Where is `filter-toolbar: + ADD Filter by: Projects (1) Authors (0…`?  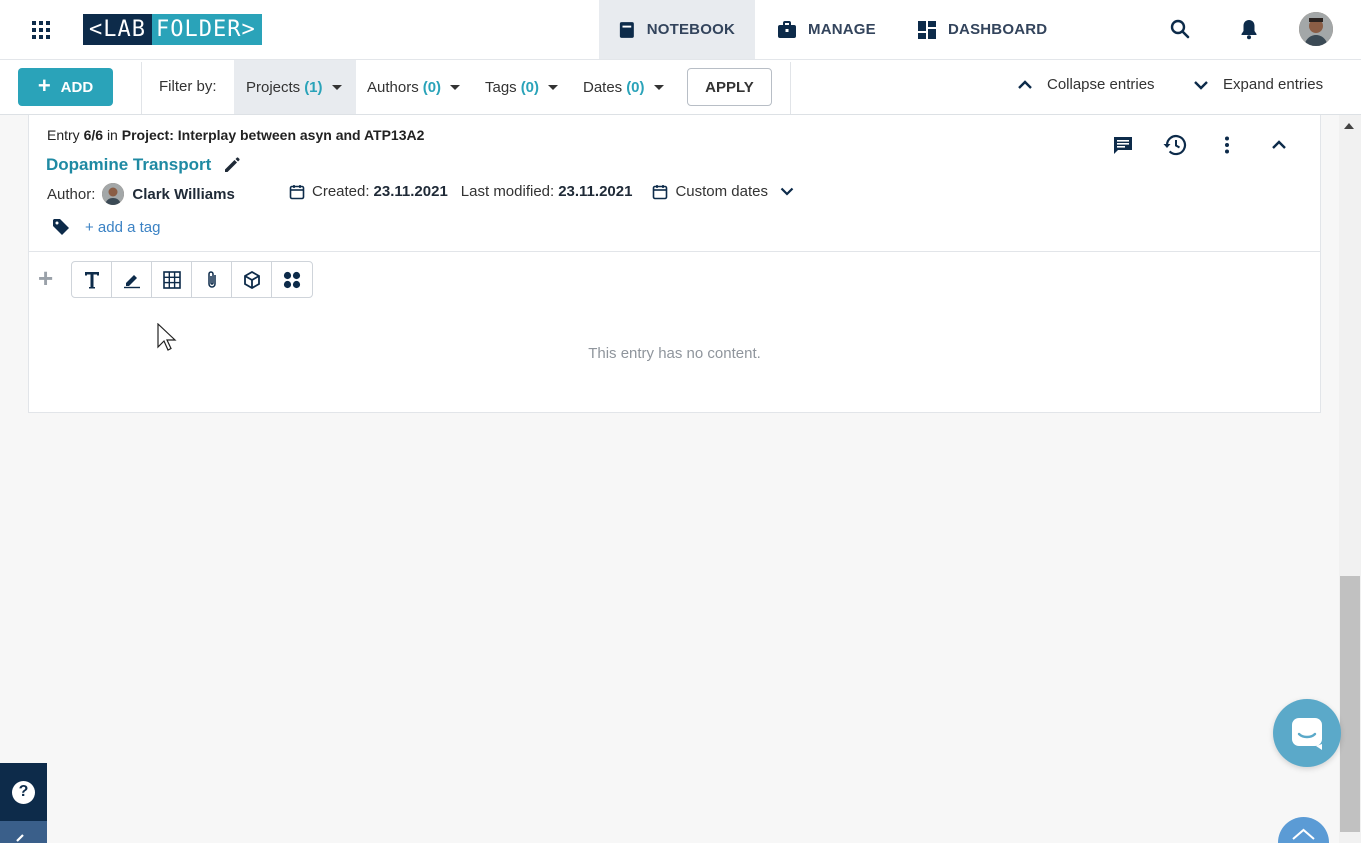 filter-toolbar: + ADD Filter by: Projects (1) Authors (0… is located at coordinates (680, 87).